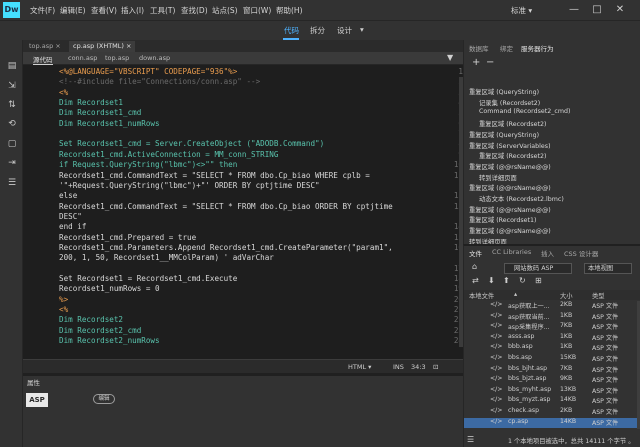 This screenshot has width=640, height=447. Describe the element at coordinates (538, 268) in the screenshot. I see `site-select: 网站数码 ASP` at that location.